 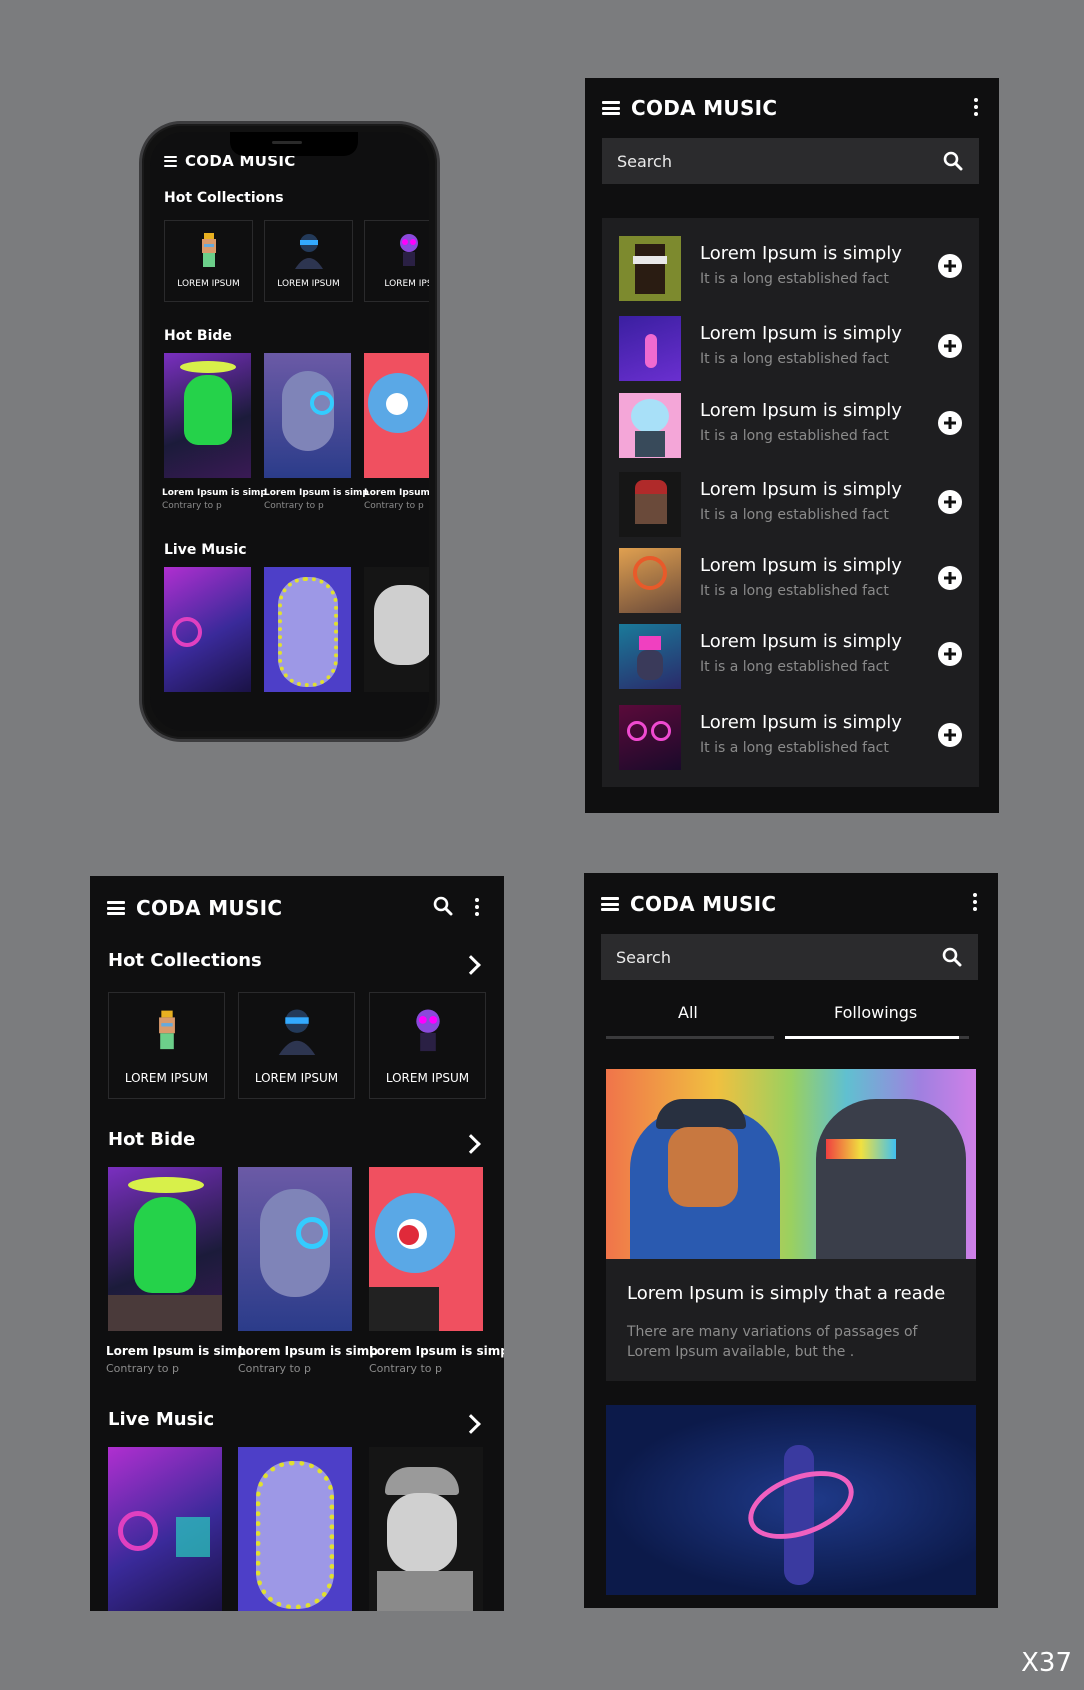 What do you see at coordinates (294, 144) in the screenshot?
I see `phone-notch` at bounding box center [294, 144].